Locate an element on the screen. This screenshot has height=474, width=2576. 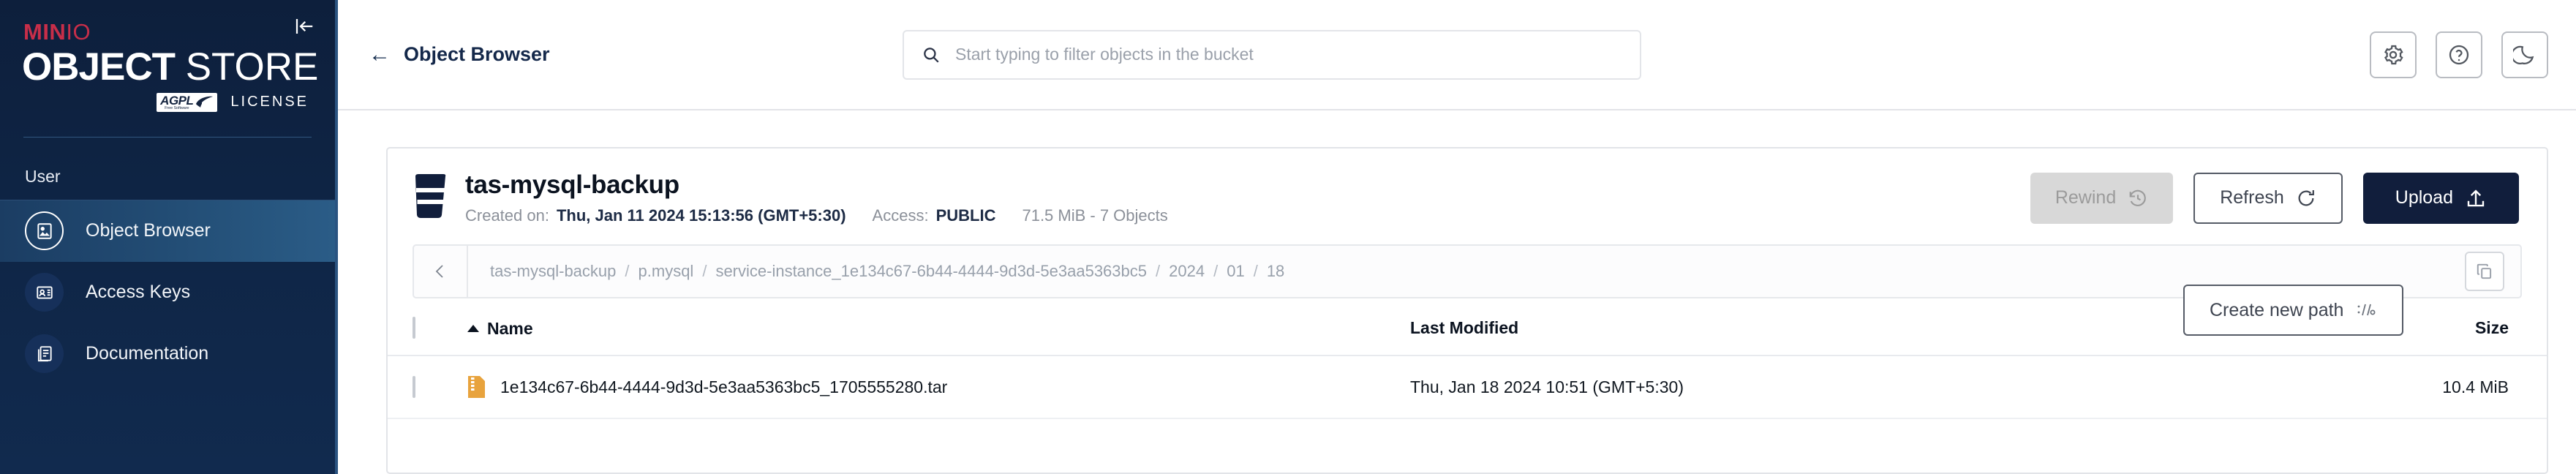
copy-icon is located at coordinates (2484, 271).